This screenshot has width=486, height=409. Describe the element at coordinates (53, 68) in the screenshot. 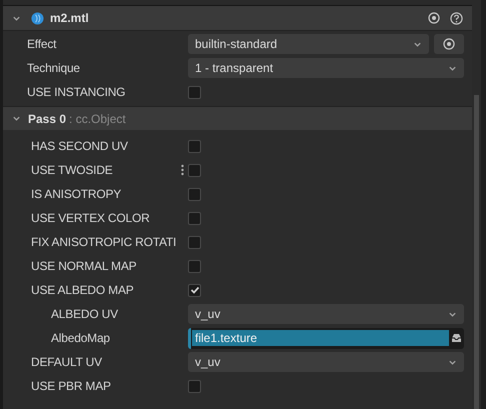

I see `property-label: Technique` at that location.